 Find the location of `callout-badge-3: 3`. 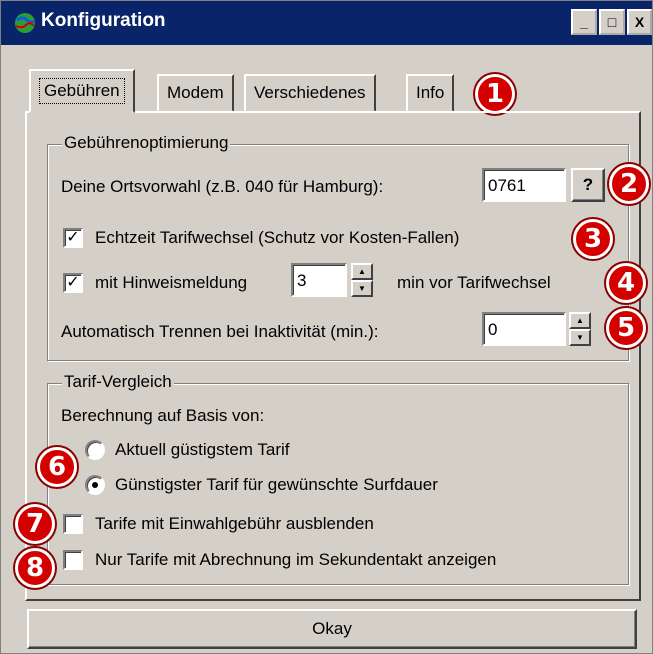

callout-badge-3: 3 is located at coordinates (593, 239).